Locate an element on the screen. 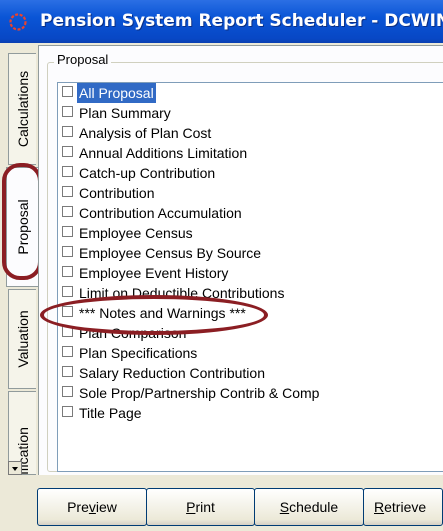 Image resolution: width=443 pixels, height=531 pixels. tab-valuation: Valuation is located at coordinates (22, 339).